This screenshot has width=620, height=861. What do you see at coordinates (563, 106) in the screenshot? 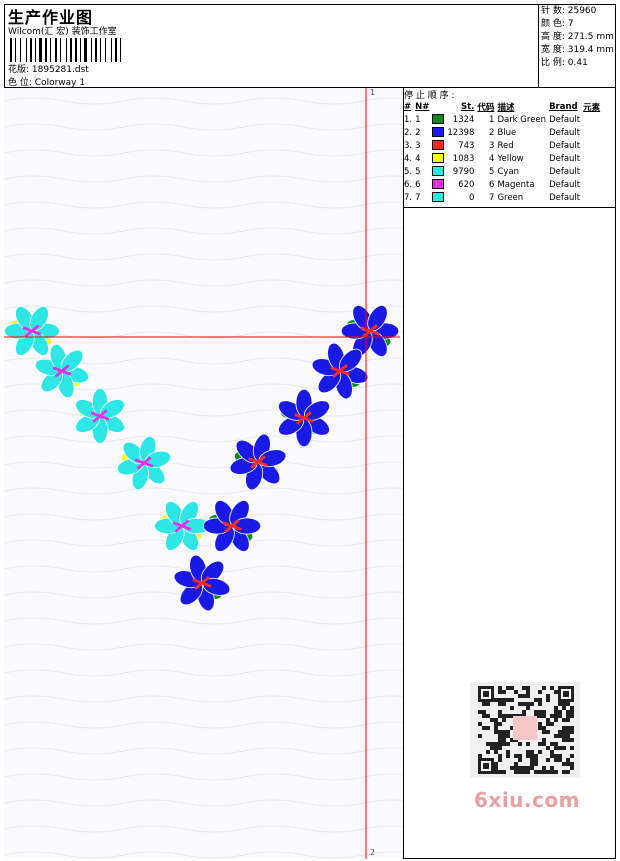
I see `col-brand-header: Brand` at bounding box center [563, 106].